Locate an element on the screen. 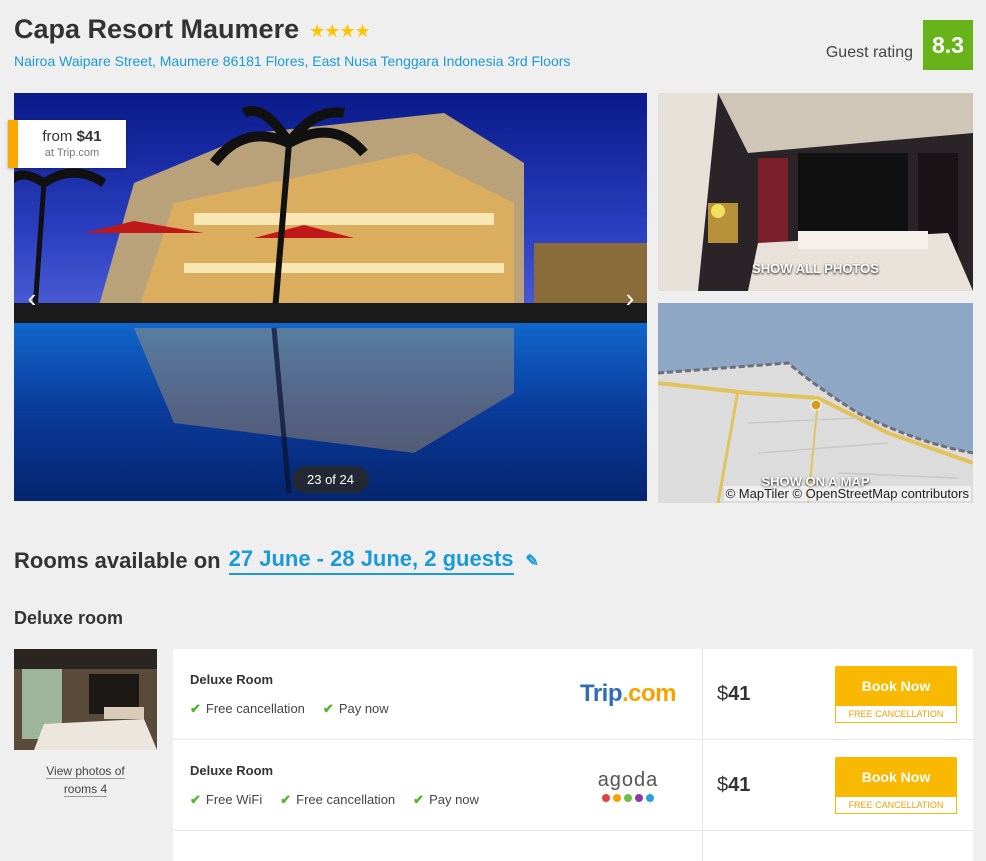  agoda-logo: agoda is located at coordinates (628, 785).